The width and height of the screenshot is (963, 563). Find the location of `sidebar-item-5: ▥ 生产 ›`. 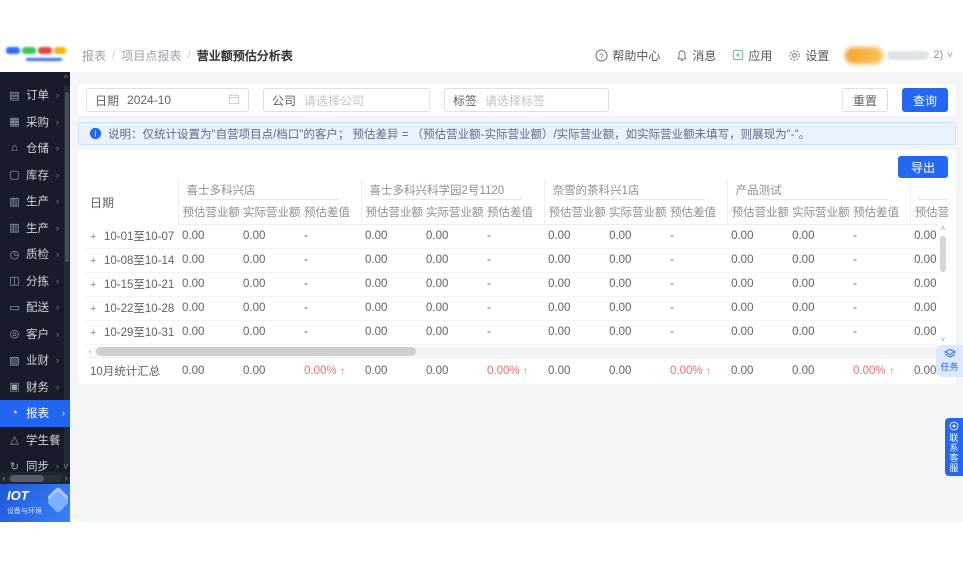

sidebar-item-5: ▥ 生产 › is located at coordinates (32, 228).